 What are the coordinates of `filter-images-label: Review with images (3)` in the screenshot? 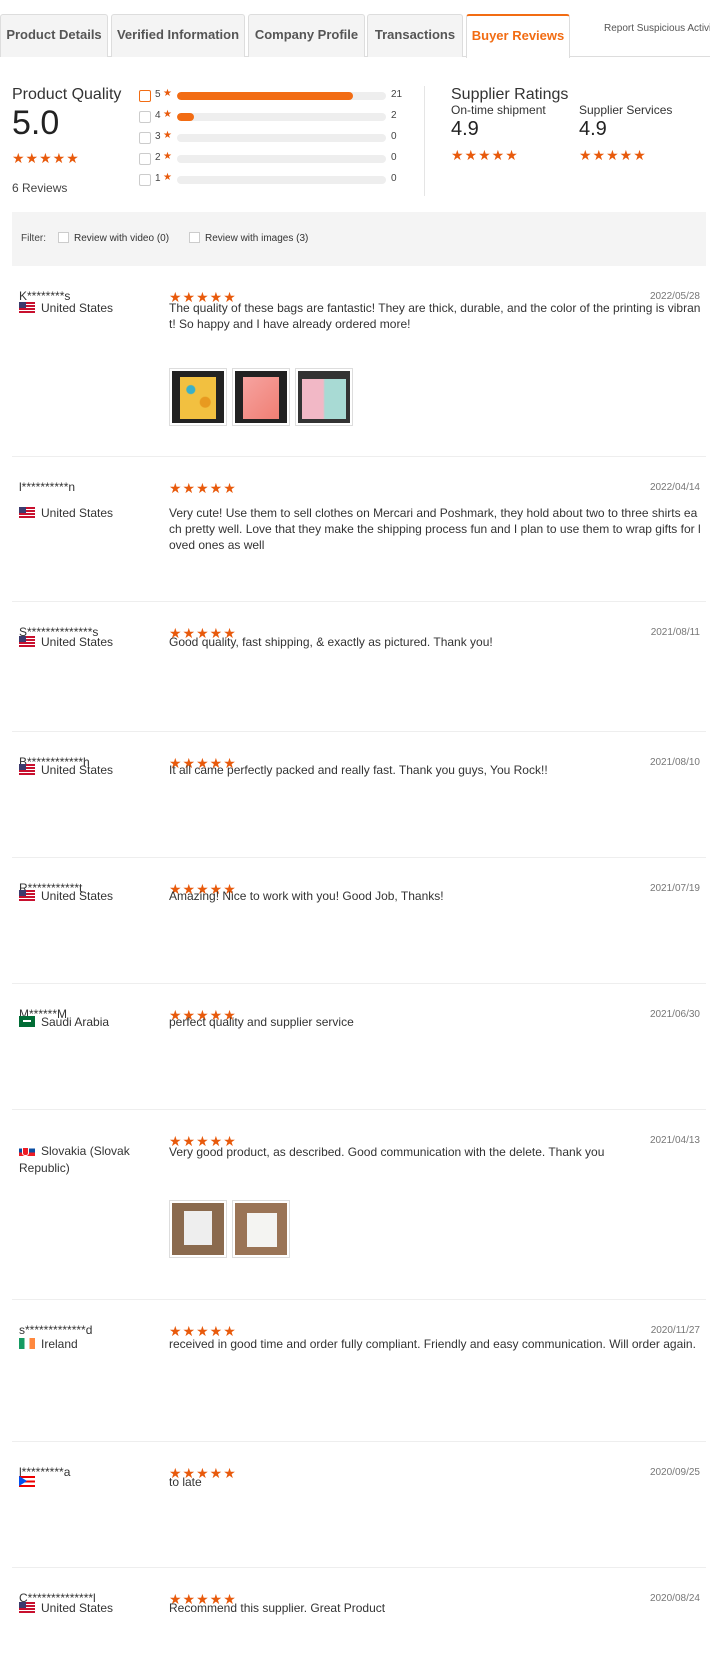 It's located at (257, 238).